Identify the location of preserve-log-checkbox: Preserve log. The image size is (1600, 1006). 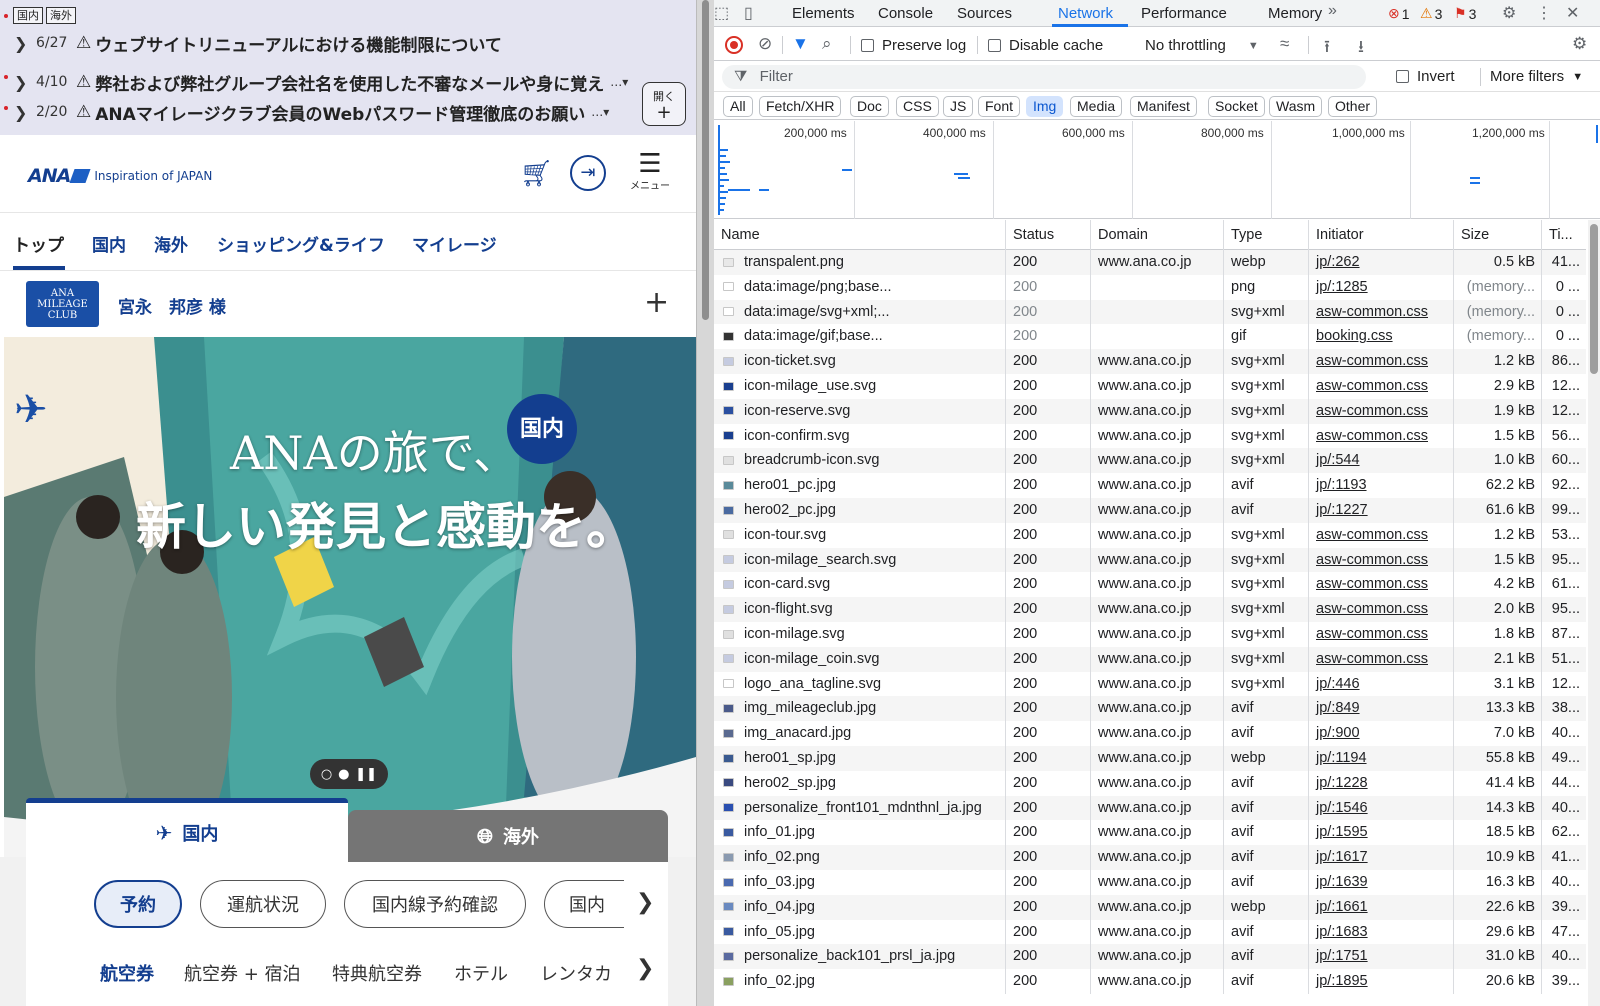
(913, 45).